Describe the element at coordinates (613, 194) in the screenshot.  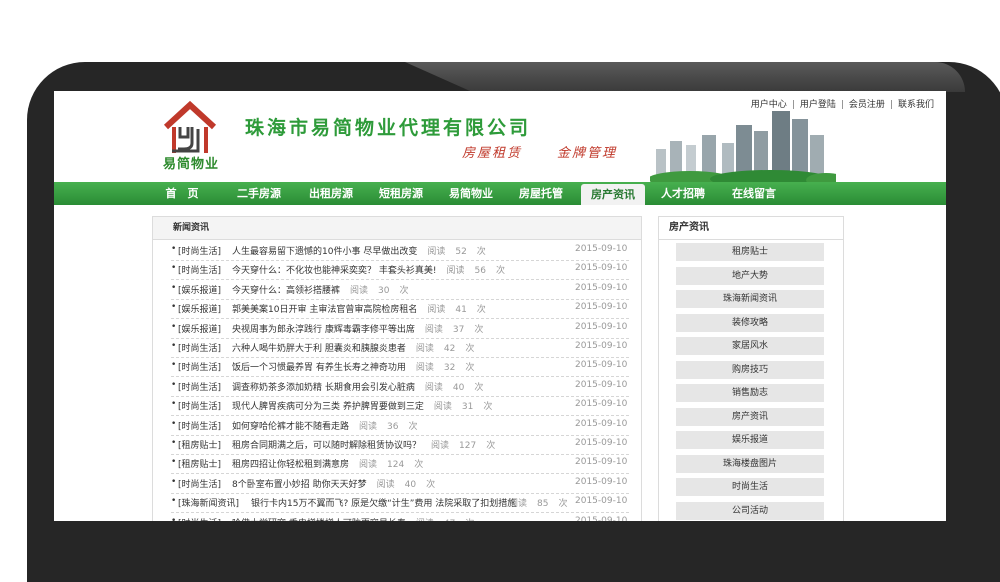
I see `nav-real-estate-news: 房产资讯` at that location.